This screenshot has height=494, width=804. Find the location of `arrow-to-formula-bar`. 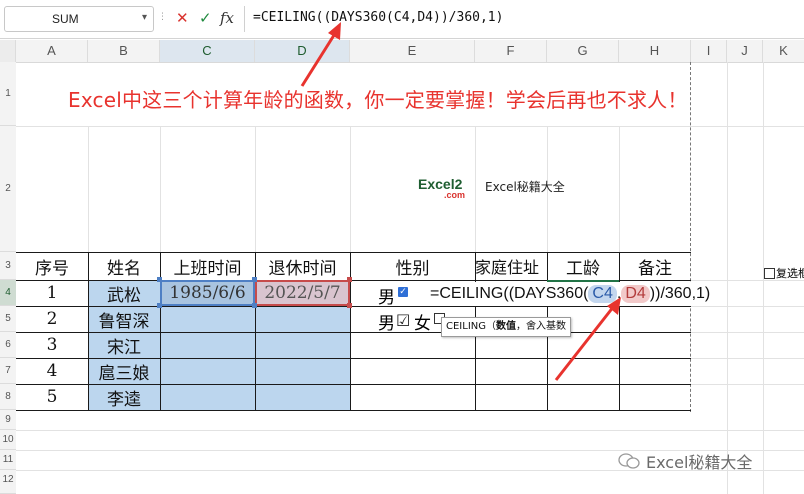

arrow-to-formula-bar is located at coordinates (320, 54).